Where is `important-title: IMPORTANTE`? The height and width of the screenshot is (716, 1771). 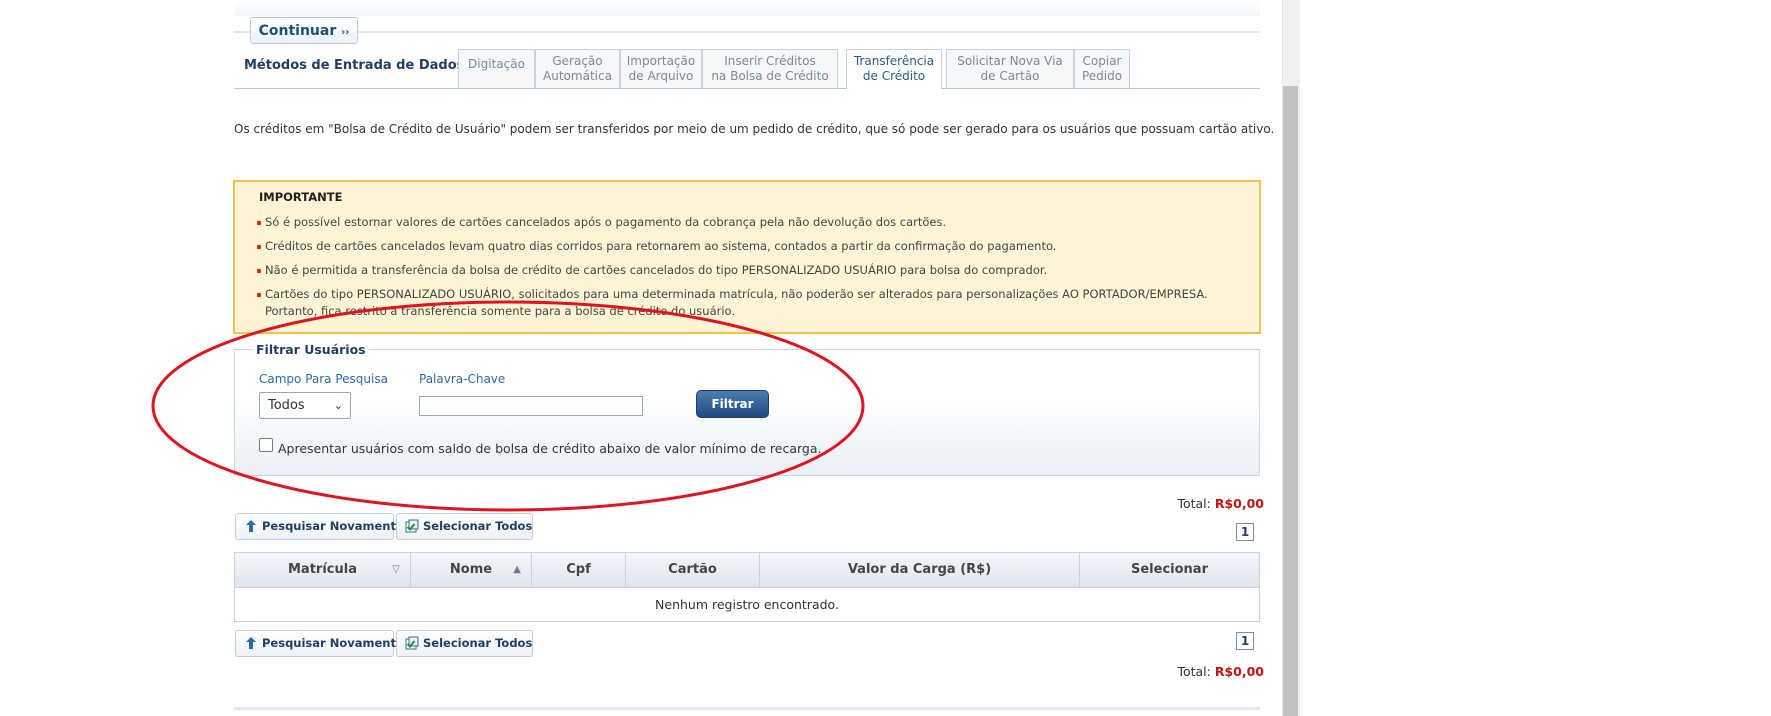
important-title: IMPORTANTE is located at coordinates (301, 197).